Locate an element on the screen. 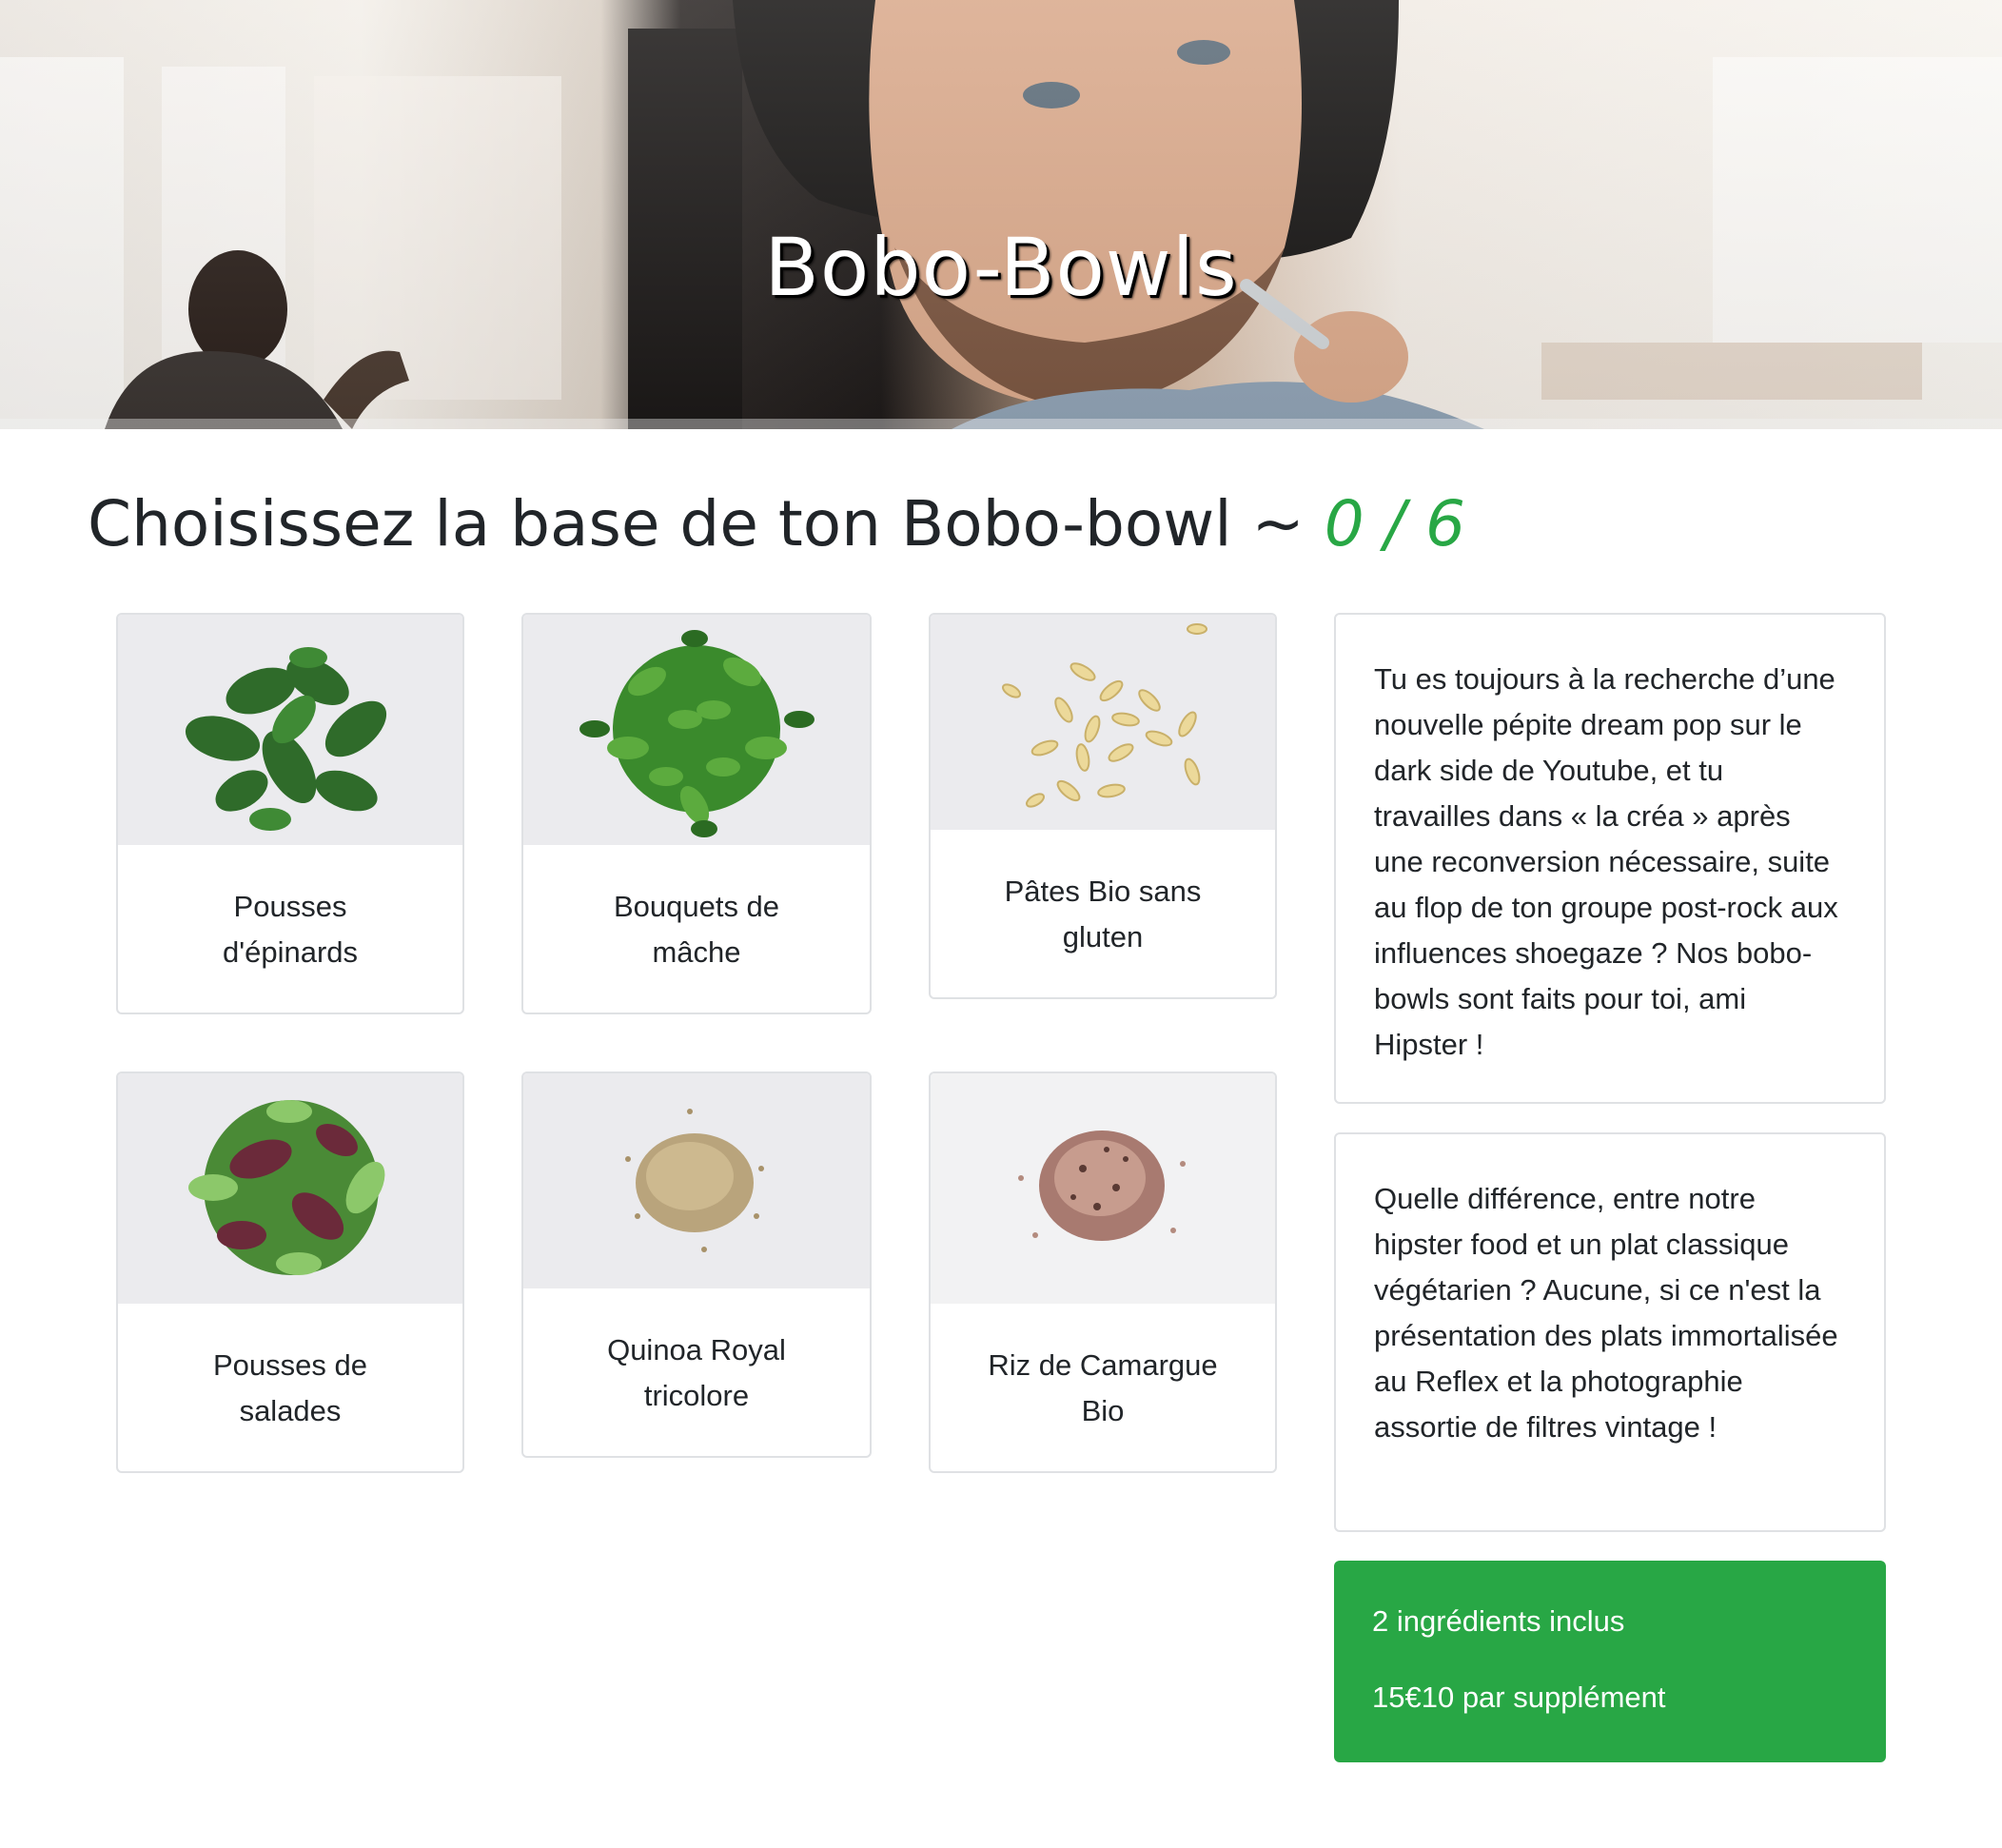  ingredient-card-rice: Riz de Camargue Bio is located at coordinates (1103, 1272).